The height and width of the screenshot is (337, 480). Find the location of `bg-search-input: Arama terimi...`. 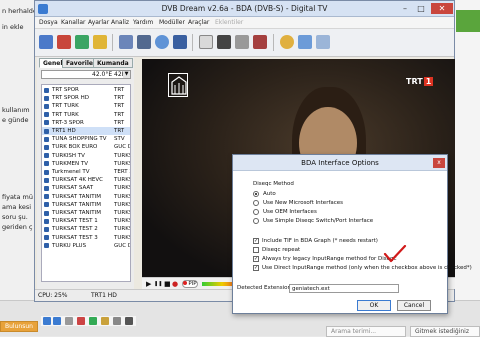

bg-search-input: Arama terimi... is located at coordinates (366, 331).